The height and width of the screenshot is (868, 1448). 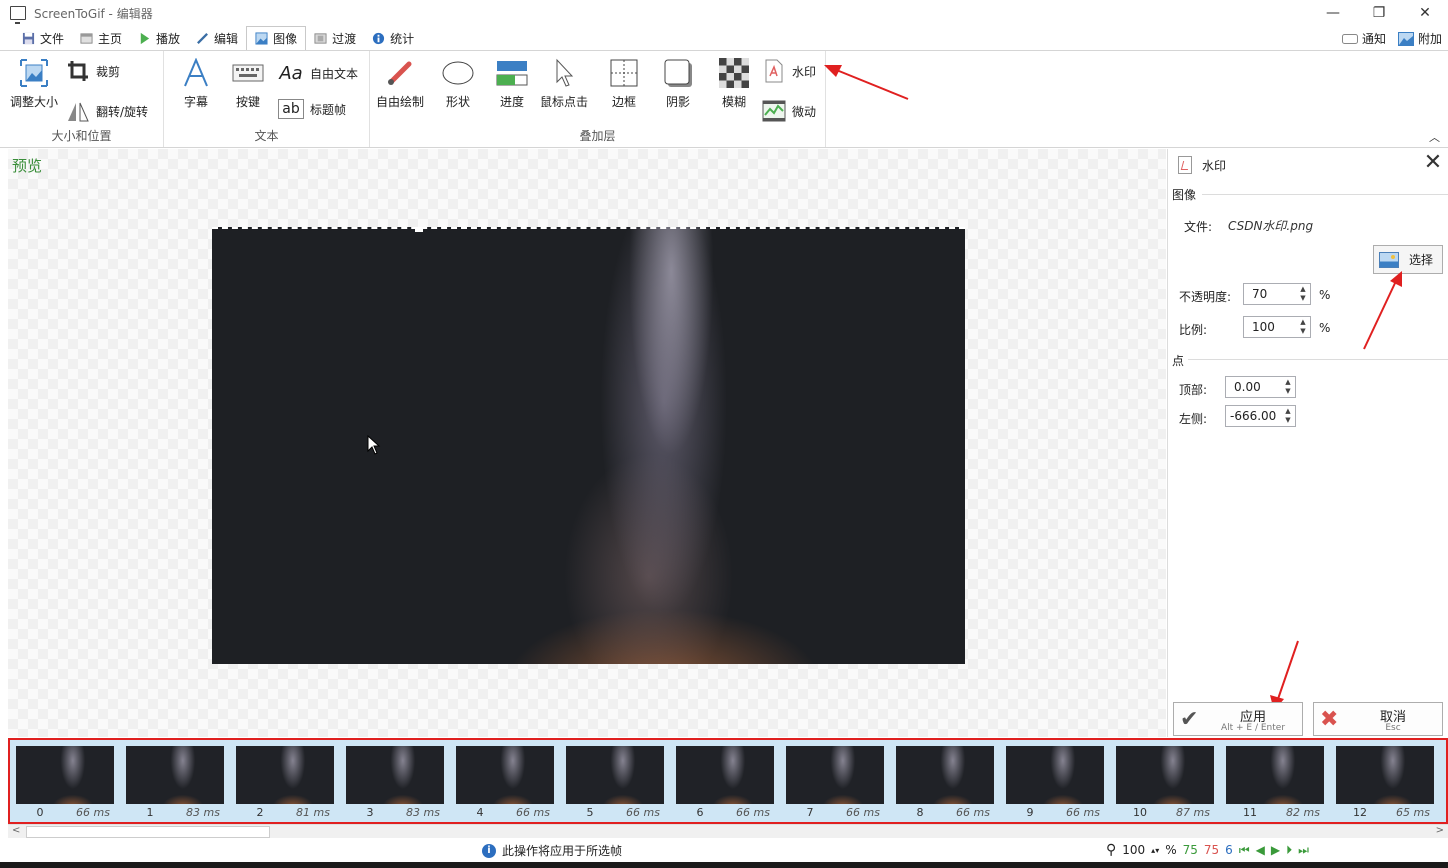 I want to click on scroll-left-icon: <, so click(x=16, y=830).